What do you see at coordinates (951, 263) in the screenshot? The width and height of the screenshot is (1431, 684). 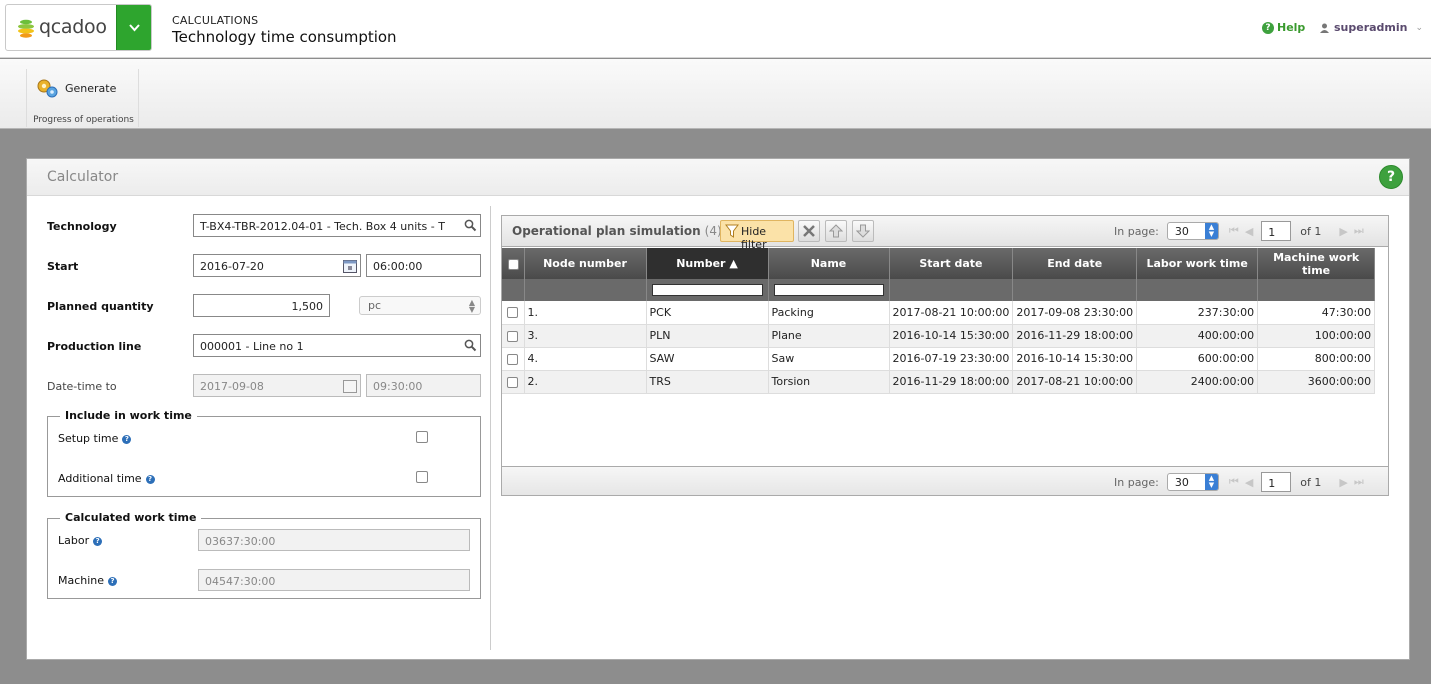 I see `column-header-start-date: Start date` at bounding box center [951, 263].